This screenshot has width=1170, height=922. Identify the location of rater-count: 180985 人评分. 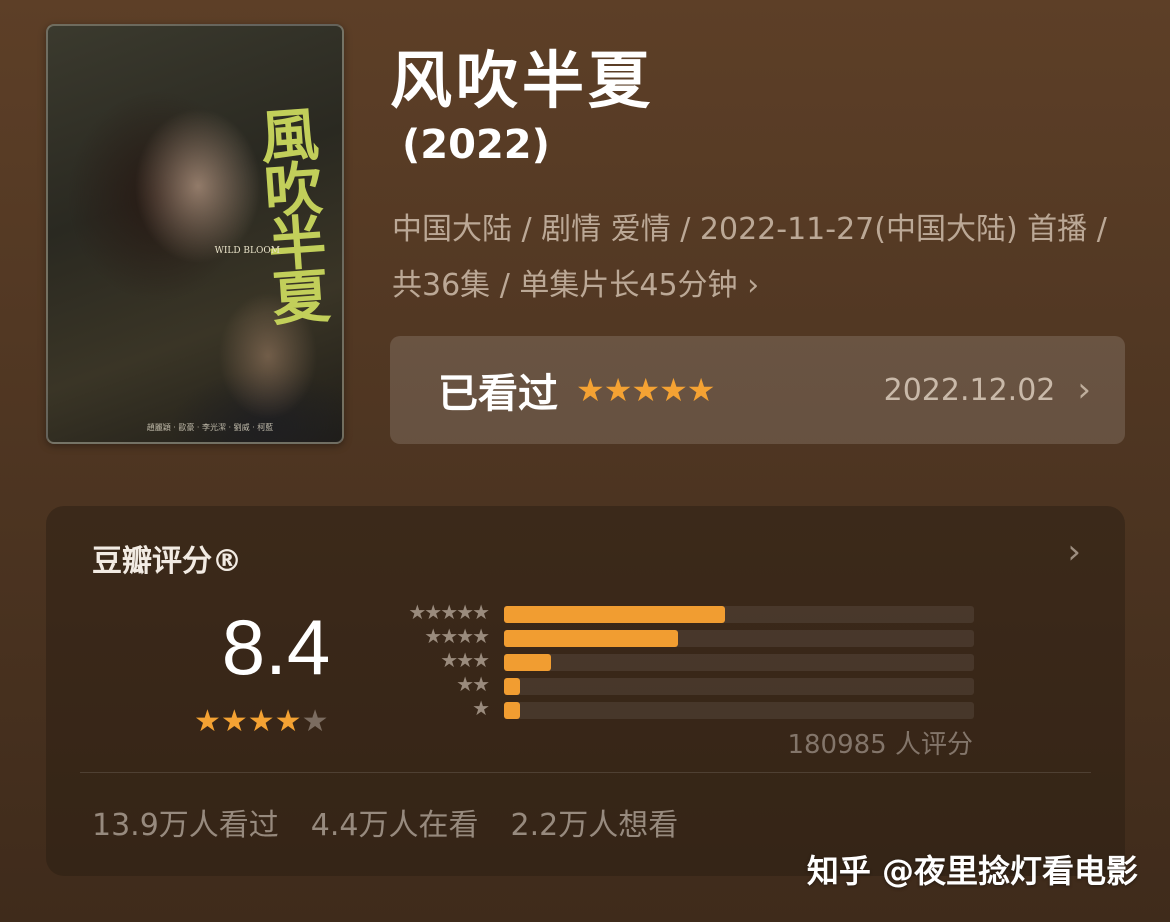
(880, 745).